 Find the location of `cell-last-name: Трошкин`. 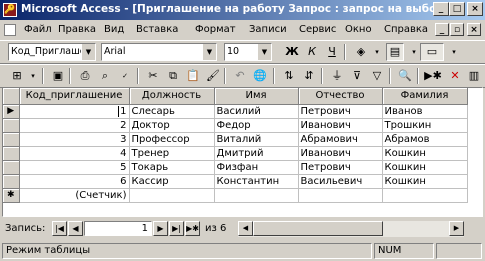

cell-last-name: Трошкин is located at coordinates (425, 125).